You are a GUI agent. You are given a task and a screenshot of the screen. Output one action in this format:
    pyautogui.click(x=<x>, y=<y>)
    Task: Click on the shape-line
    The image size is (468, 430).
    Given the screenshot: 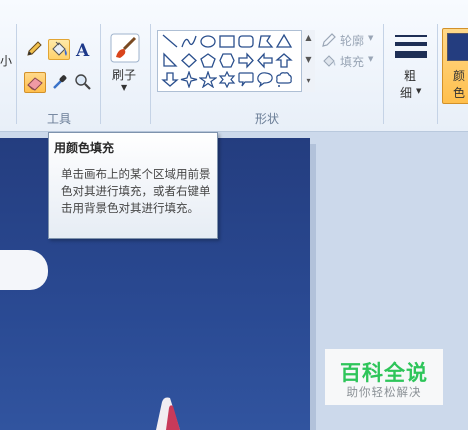 What is the action you would take?
    pyautogui.click(x=170, y=41)
    